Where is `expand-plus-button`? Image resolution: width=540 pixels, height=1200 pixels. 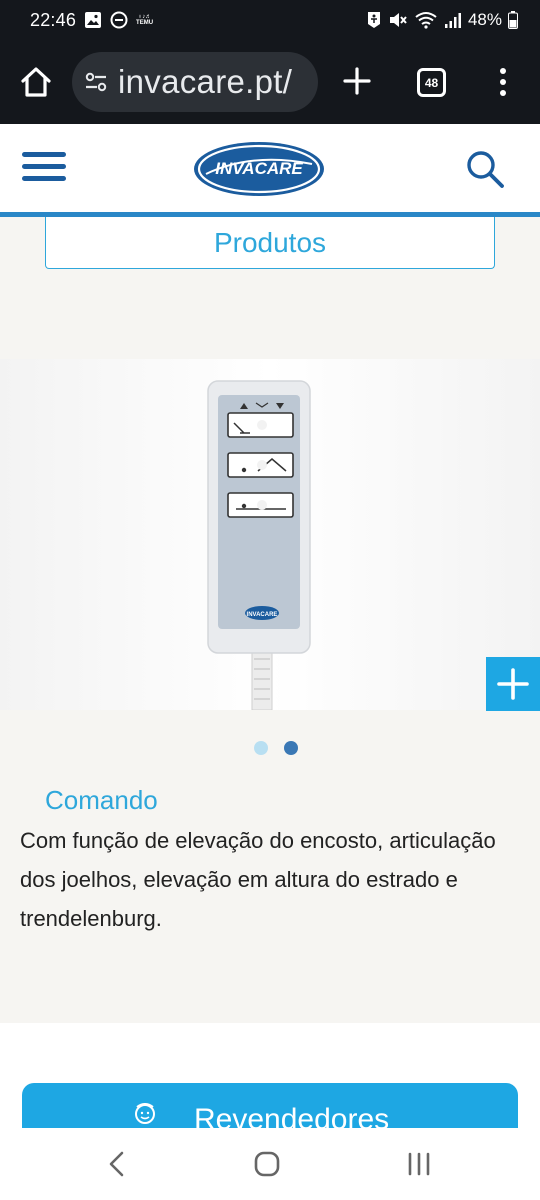 expand-plus-button is located at coordinates (513, 684).